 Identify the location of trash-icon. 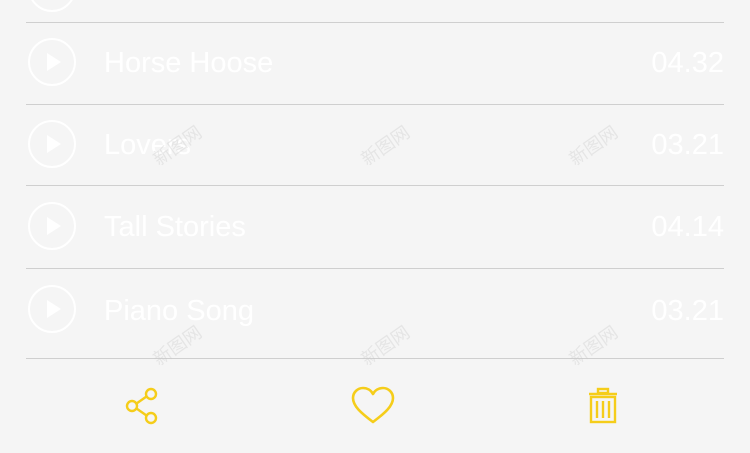
(603, 405).